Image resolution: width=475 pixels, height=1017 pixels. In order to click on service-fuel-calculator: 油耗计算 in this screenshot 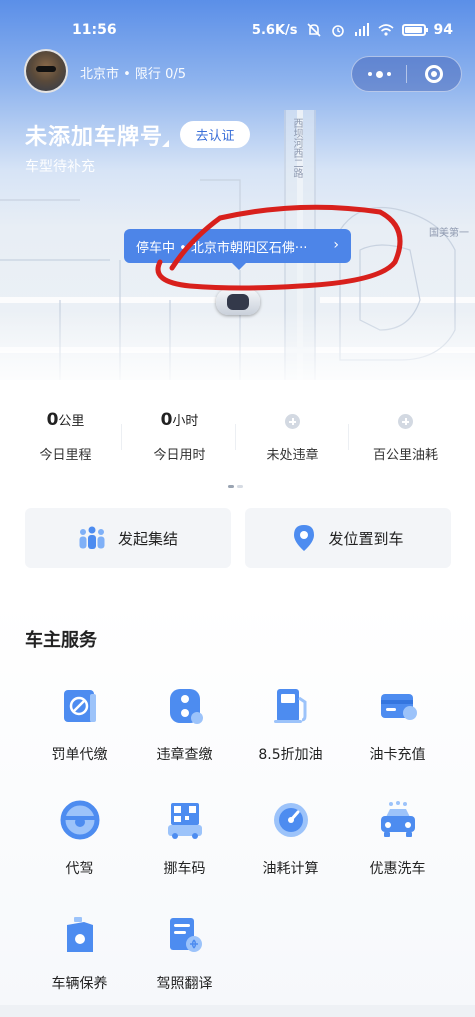, I will do `click(290, 839)`.